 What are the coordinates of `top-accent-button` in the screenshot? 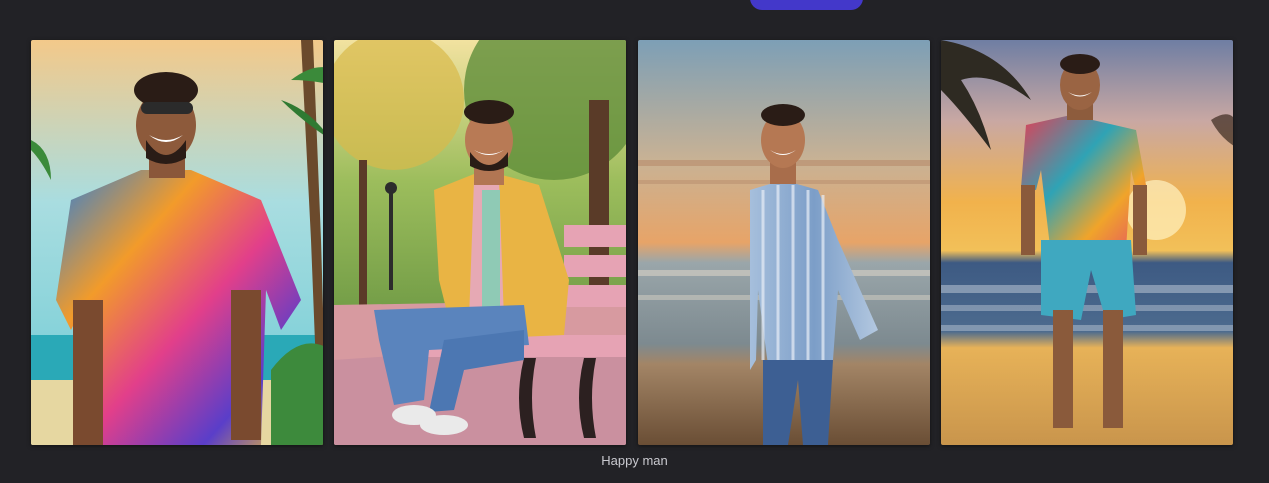 It's located at (806, 5).